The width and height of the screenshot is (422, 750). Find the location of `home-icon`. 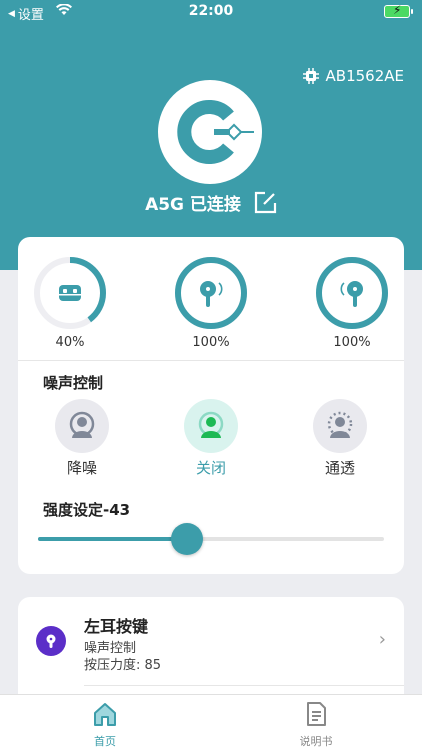

home-icon is located at coordinates (105, 714).